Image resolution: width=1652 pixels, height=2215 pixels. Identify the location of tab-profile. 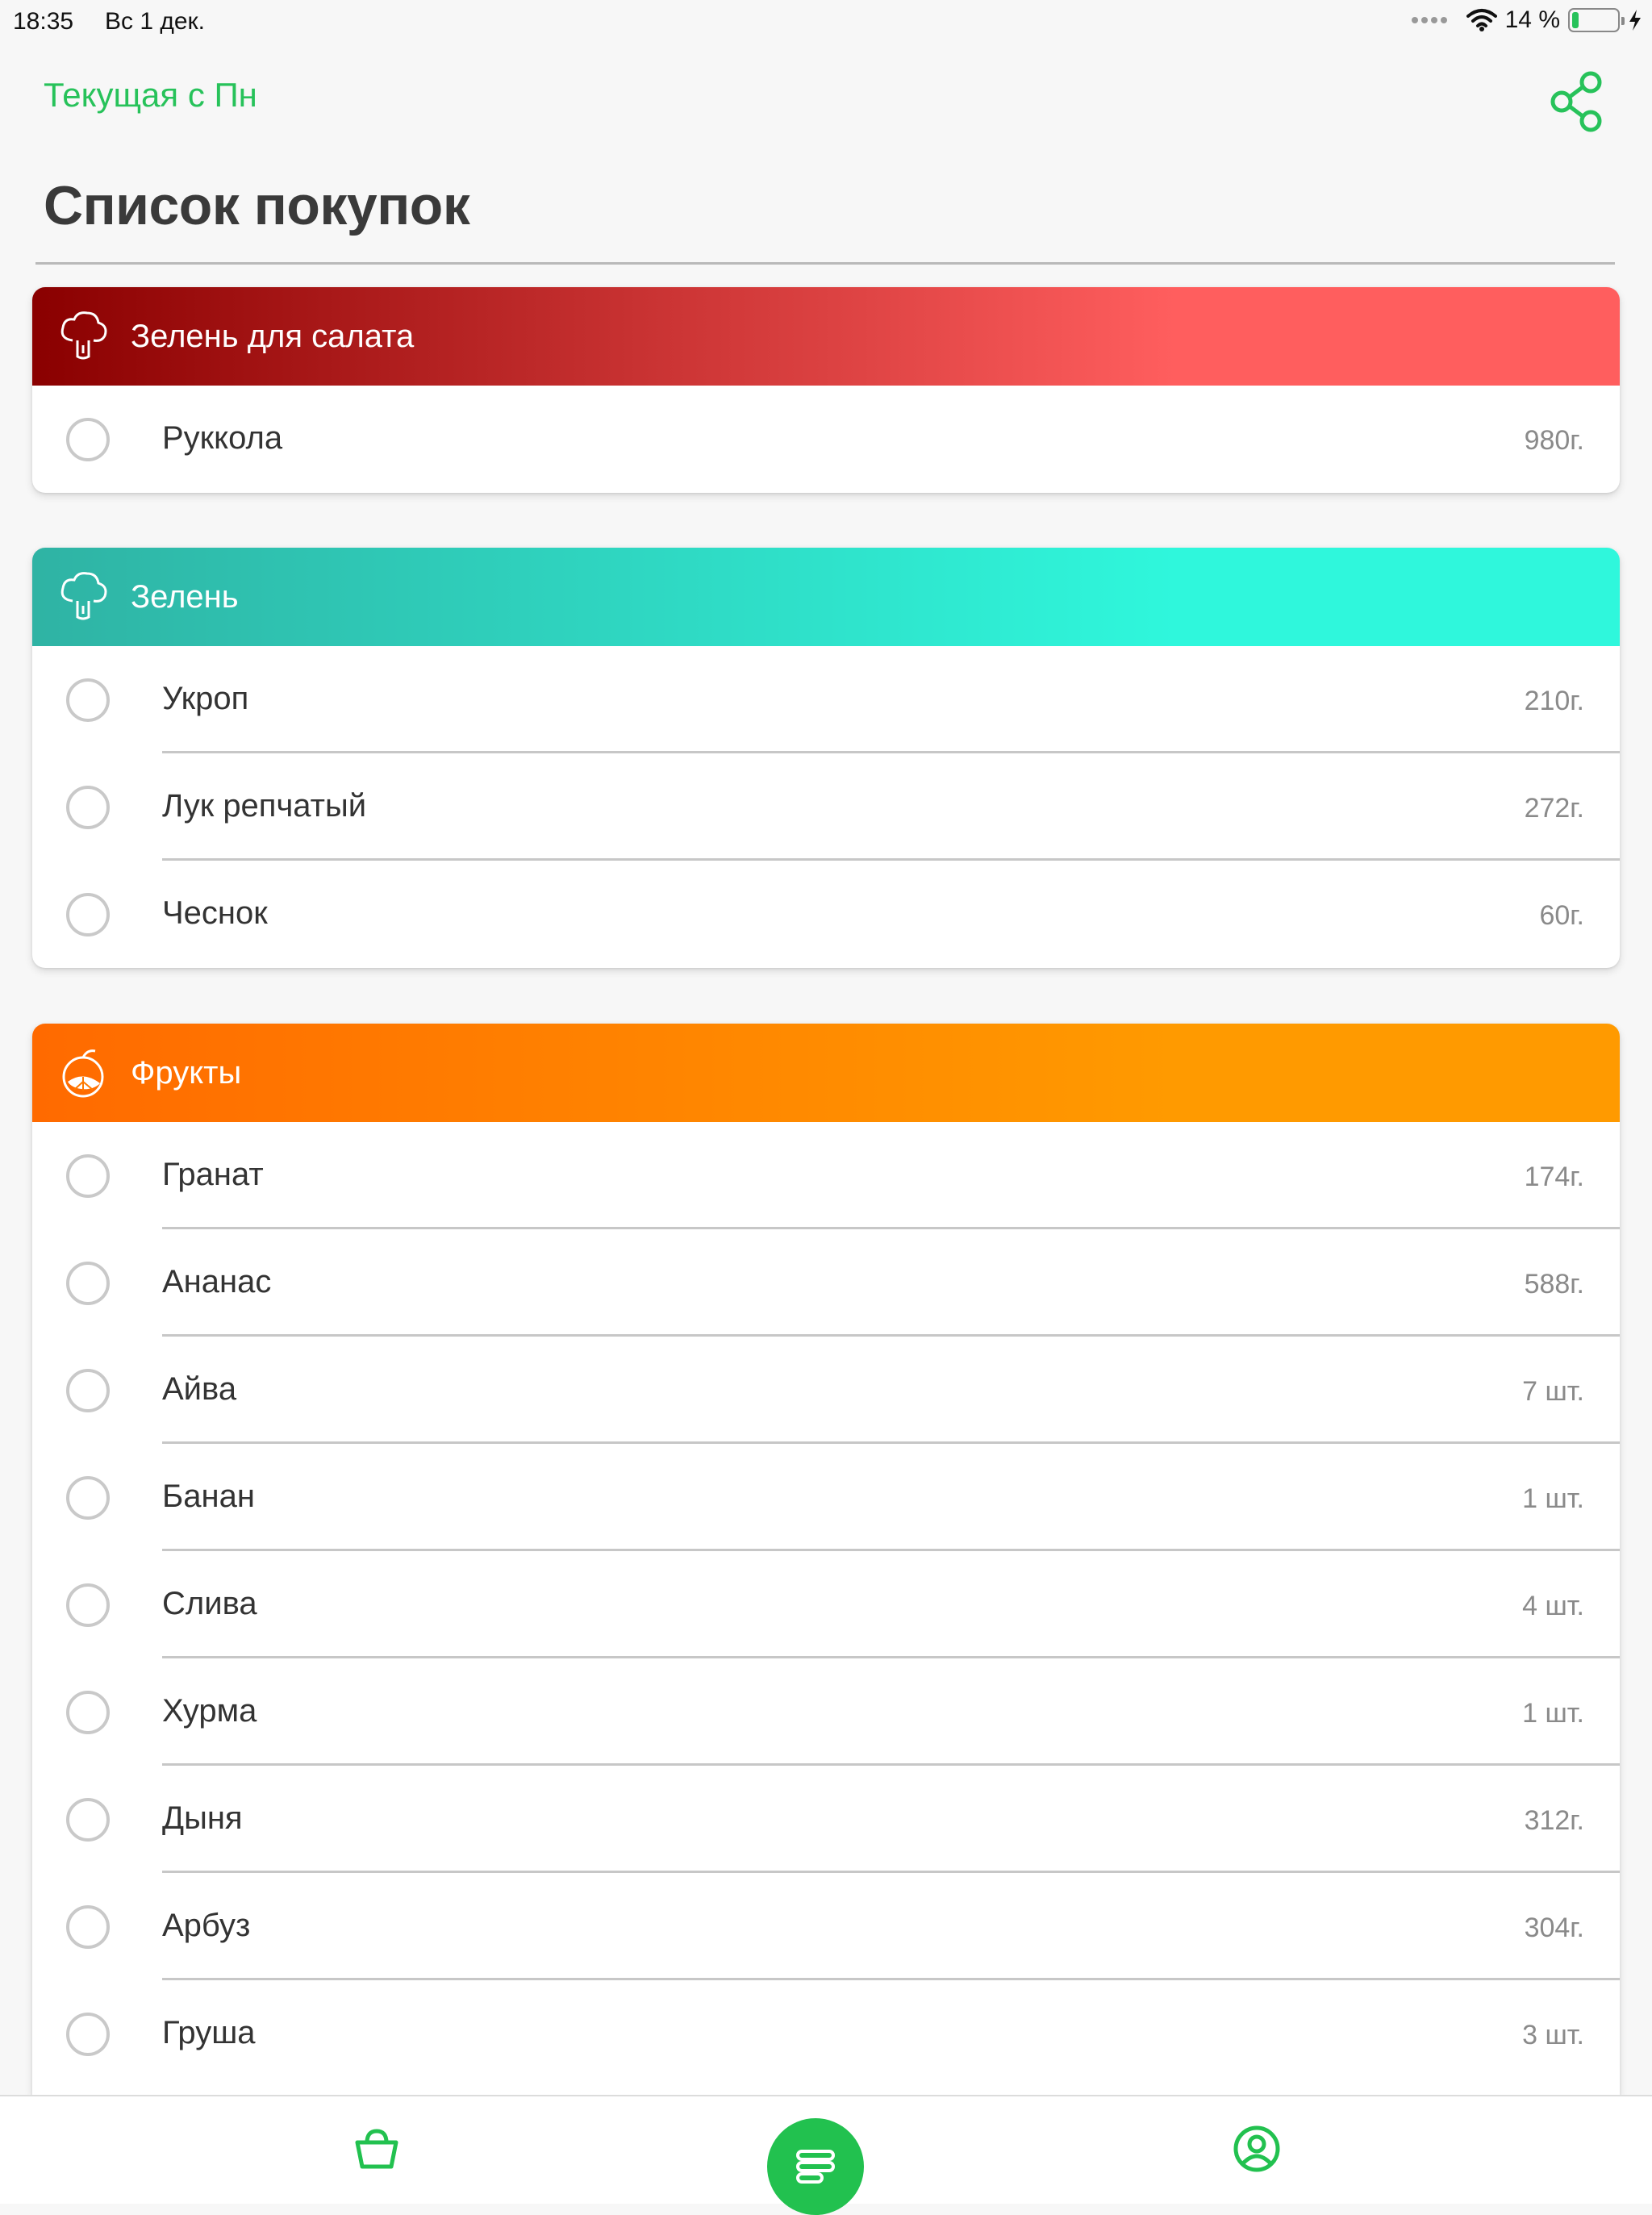
(1257, 2148).